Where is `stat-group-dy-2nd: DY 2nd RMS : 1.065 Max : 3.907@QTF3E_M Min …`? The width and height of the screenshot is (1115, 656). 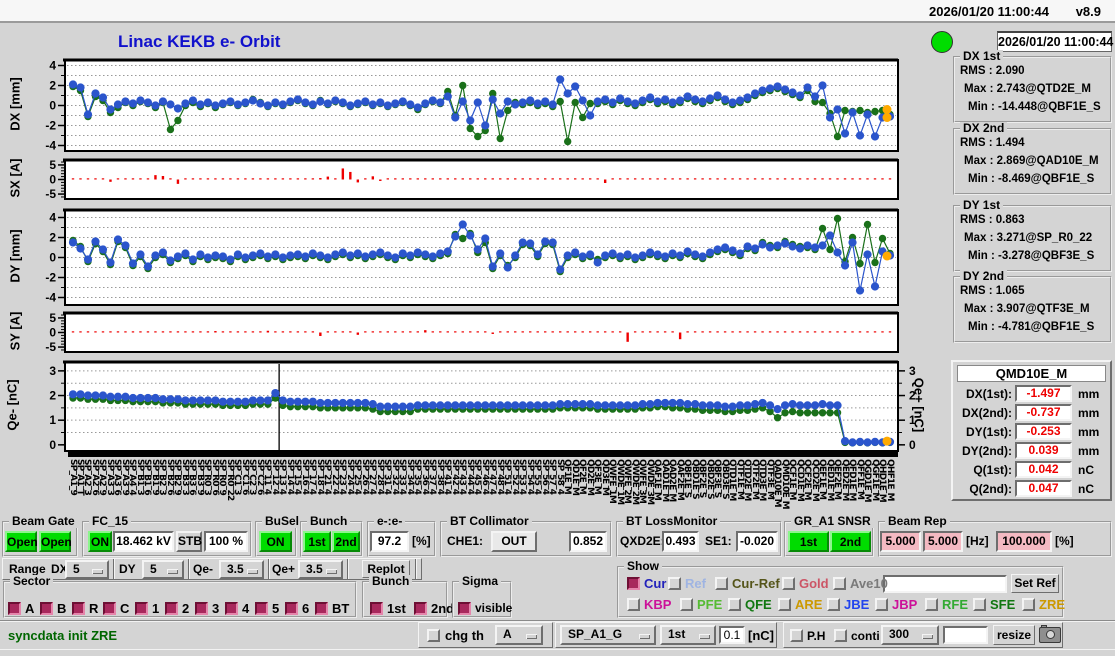
stat-group-dy-2nd: DY 2nd RMS : 1.065 Max : 3.907@QTF3E_M Min … is located at coordinates (1032, 306).